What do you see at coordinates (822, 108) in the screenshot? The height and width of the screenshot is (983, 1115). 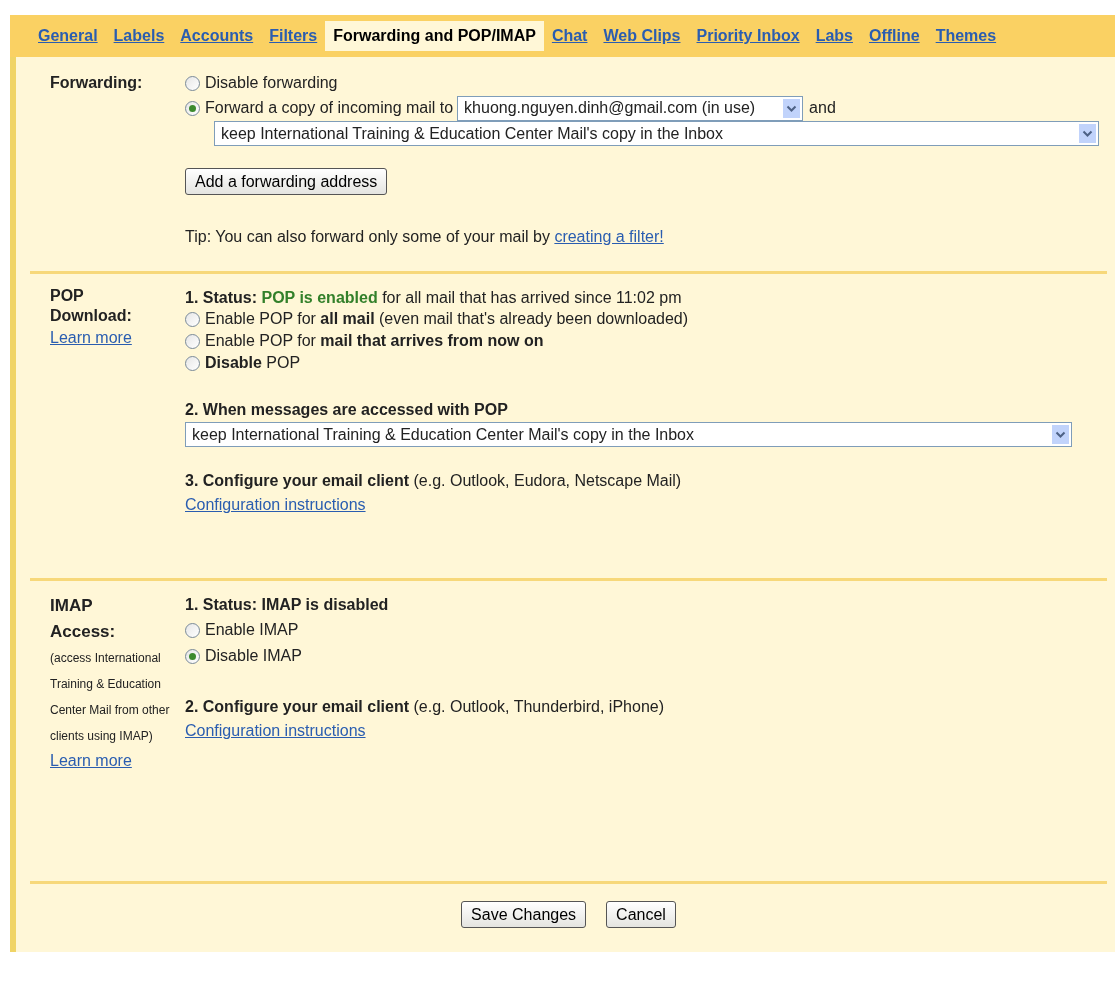 I see `connector-text: and` at bounding box center [822, 108].